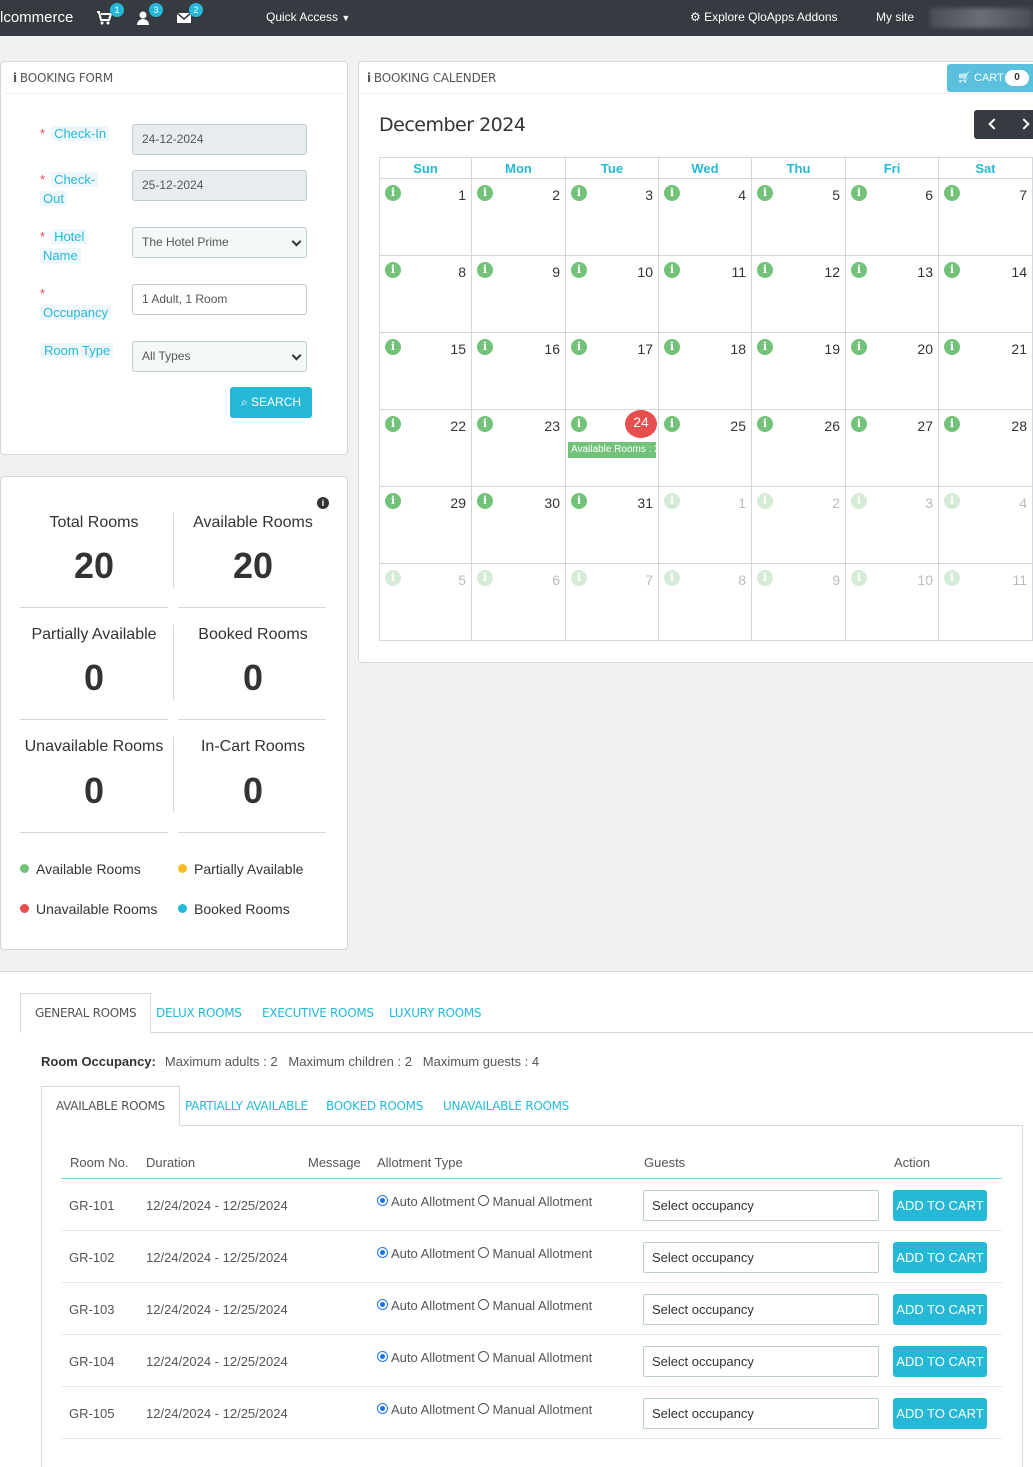  What do you see at coordinates (705, 371) in the screenshot?
I see `calendar-day-cell: i 18` at bounding box center [705, 371].